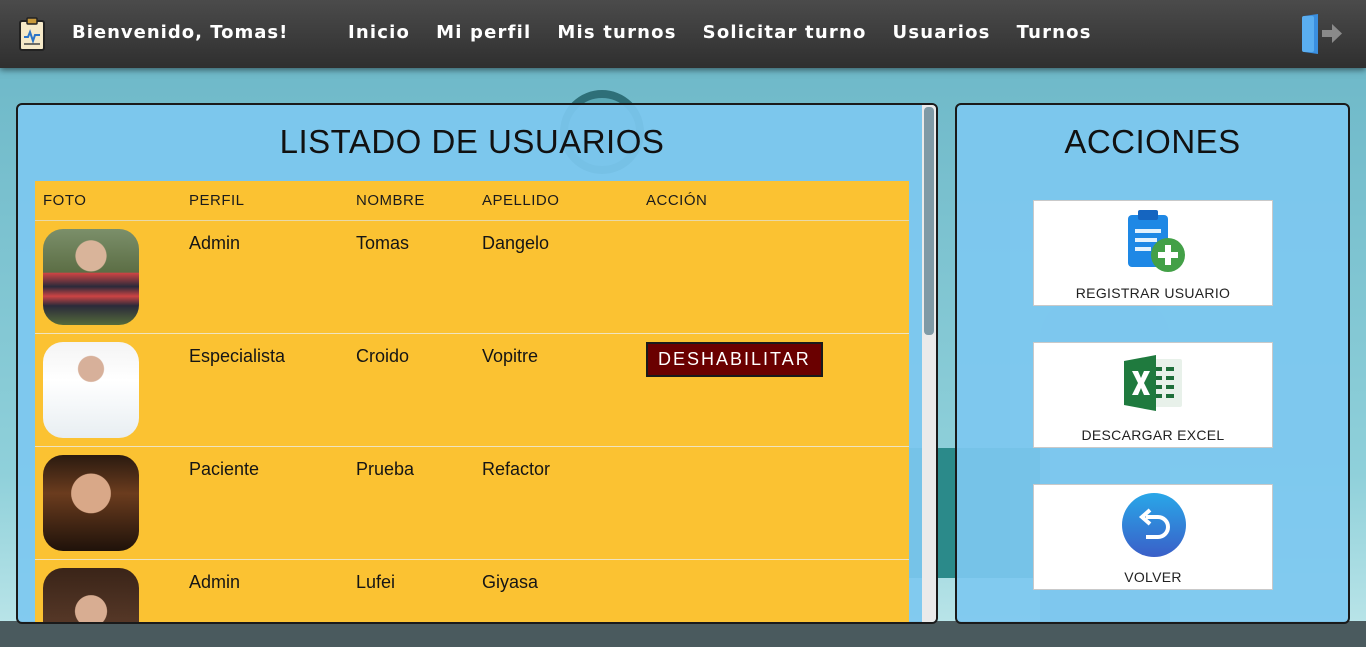 This screenshot has width=1366, height=647. What do you see at coordinates (942, 32) in the screenshot?
I see `nav-usuarios: Usuarios` at bounding box center [942, 32].